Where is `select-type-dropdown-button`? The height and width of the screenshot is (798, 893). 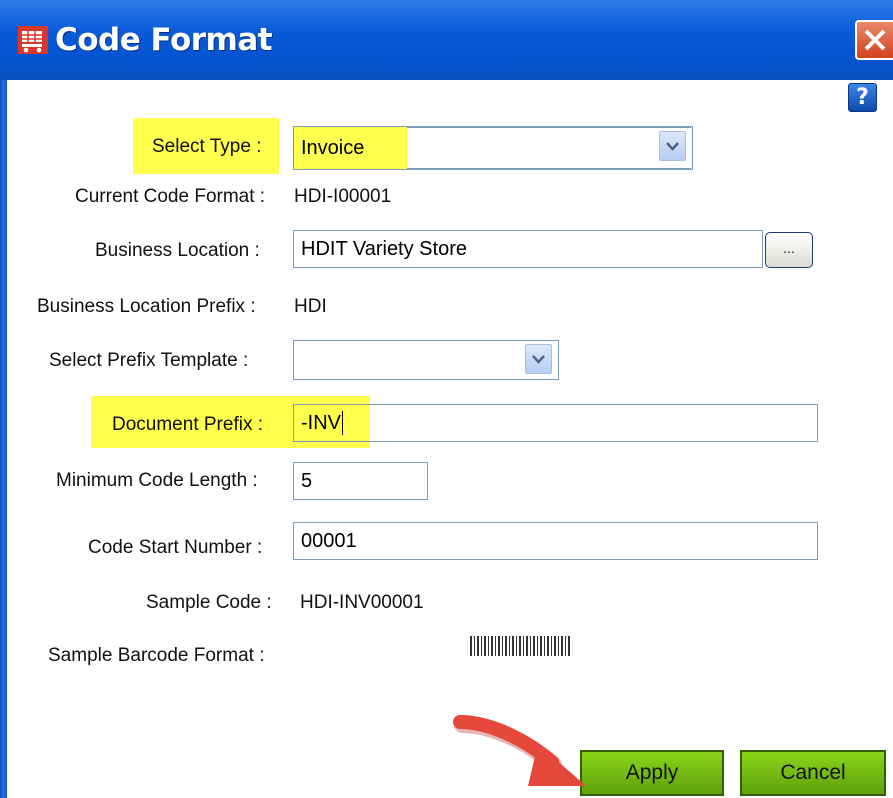
select-type-dropdown-button is located at coordinates (672, 146).